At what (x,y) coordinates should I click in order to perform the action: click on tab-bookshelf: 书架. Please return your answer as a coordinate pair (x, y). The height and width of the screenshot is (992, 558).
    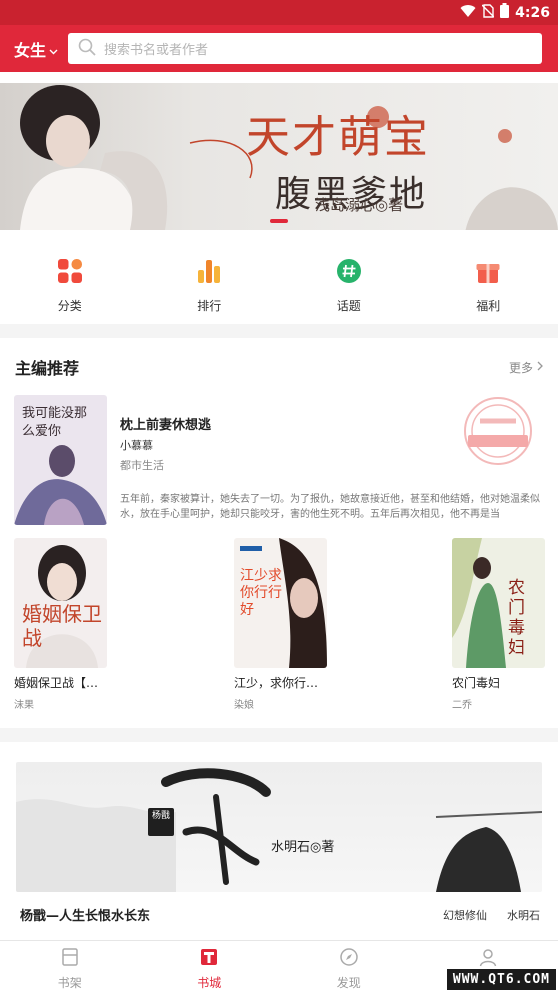
    Looking at the image, I should click on (70, 966).